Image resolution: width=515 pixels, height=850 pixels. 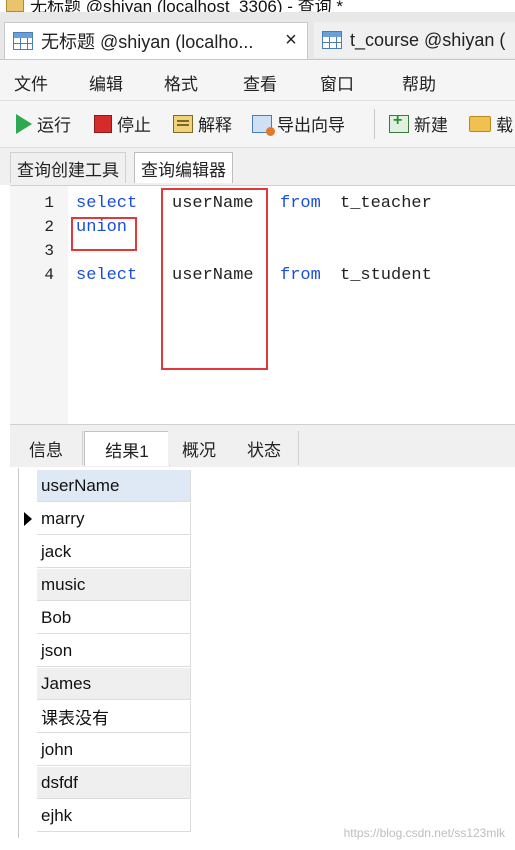 What do you see at coordinates (199, 448) in the screenshot?
I see `tab-overview: 概况` at bounding box center [199, 448].